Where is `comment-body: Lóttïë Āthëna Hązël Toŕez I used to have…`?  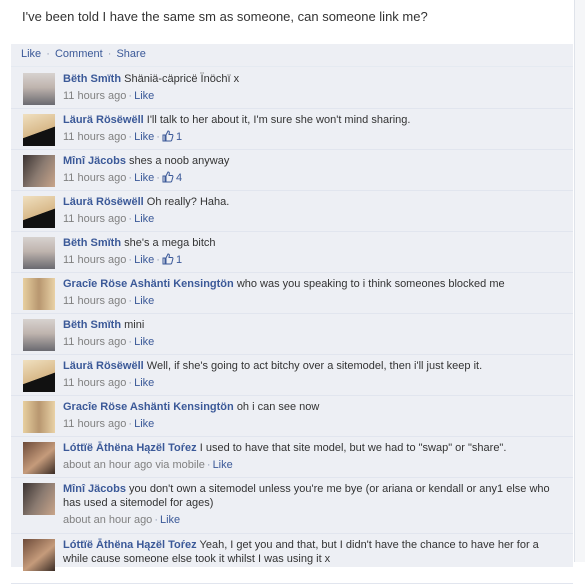
comment-body: Lóttïë Āthëna Hązël Toŕez I used to have… is located at coordinates (308, 456).